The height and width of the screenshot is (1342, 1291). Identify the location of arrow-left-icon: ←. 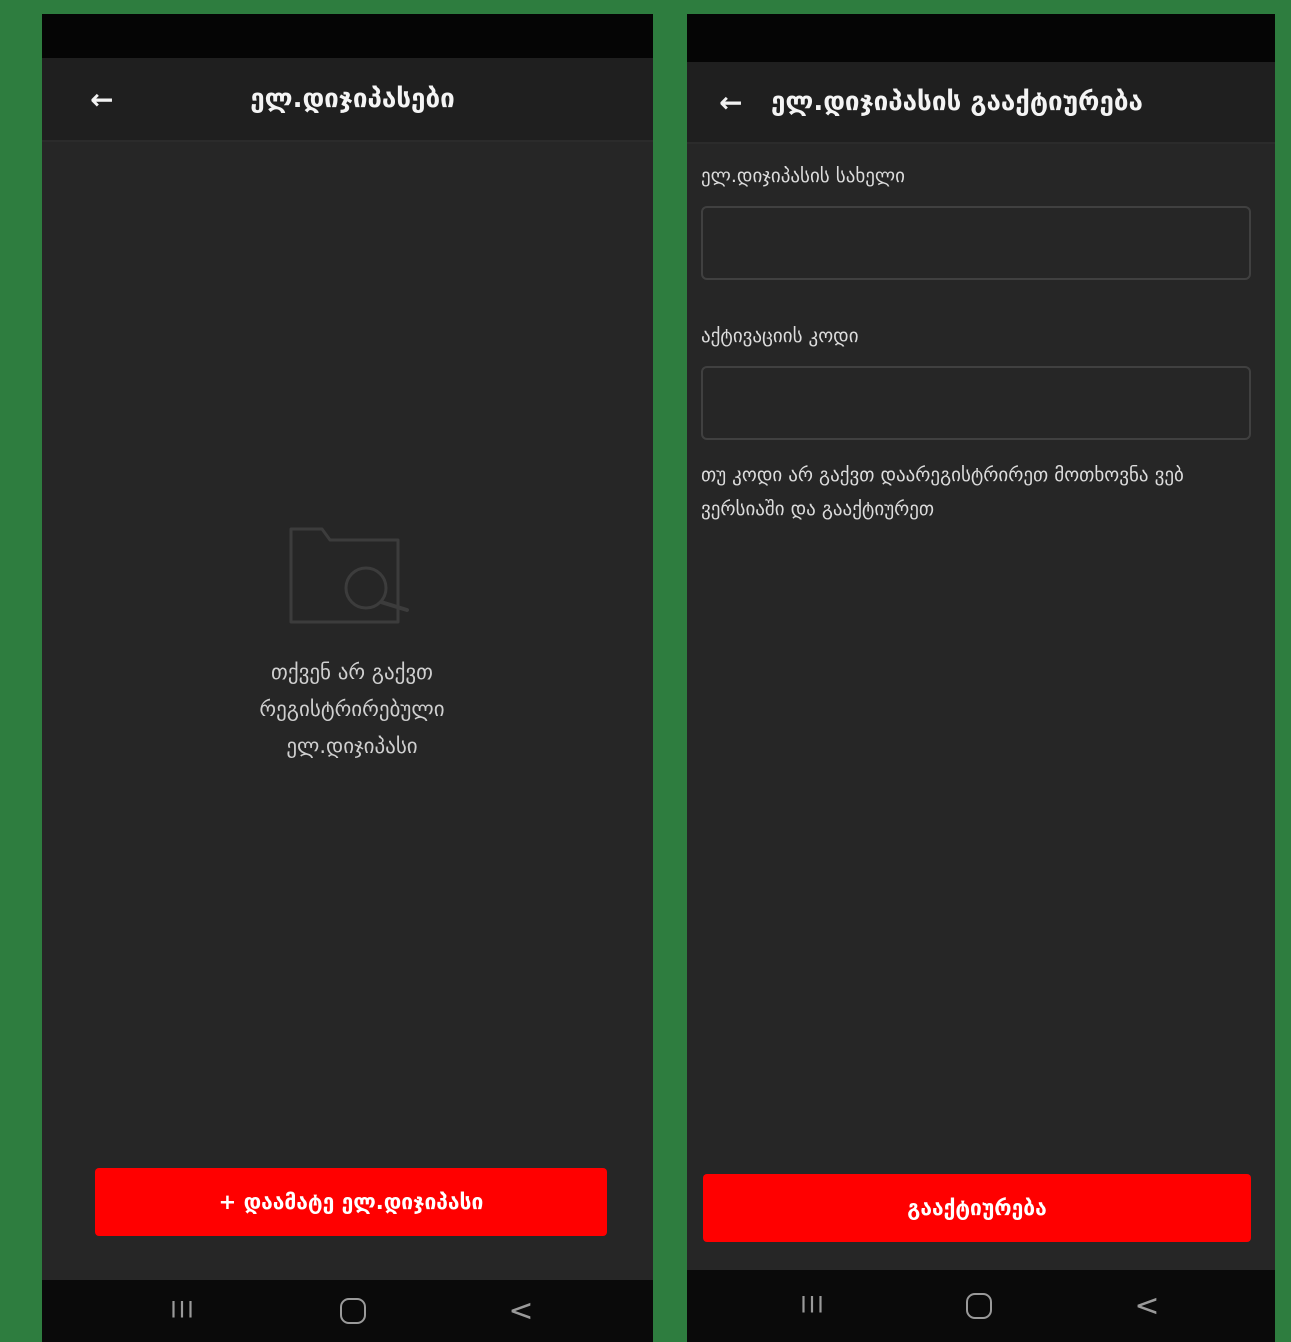
(730, 103).